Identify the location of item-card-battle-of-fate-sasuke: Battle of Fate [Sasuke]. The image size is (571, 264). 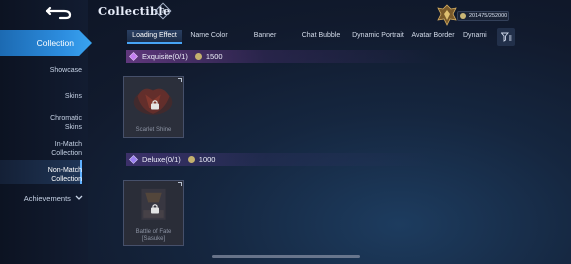
(153, 213).